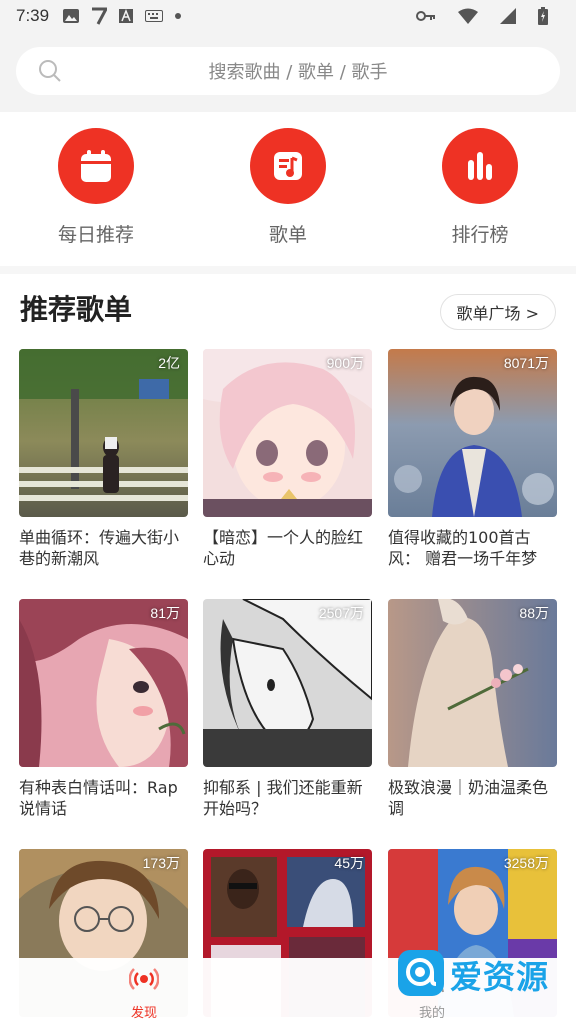 This screenshot has height=1024, width=576. I want to click on search-input: 搜索歌曲 / 歌单 / 歌手, so click(288, 71).